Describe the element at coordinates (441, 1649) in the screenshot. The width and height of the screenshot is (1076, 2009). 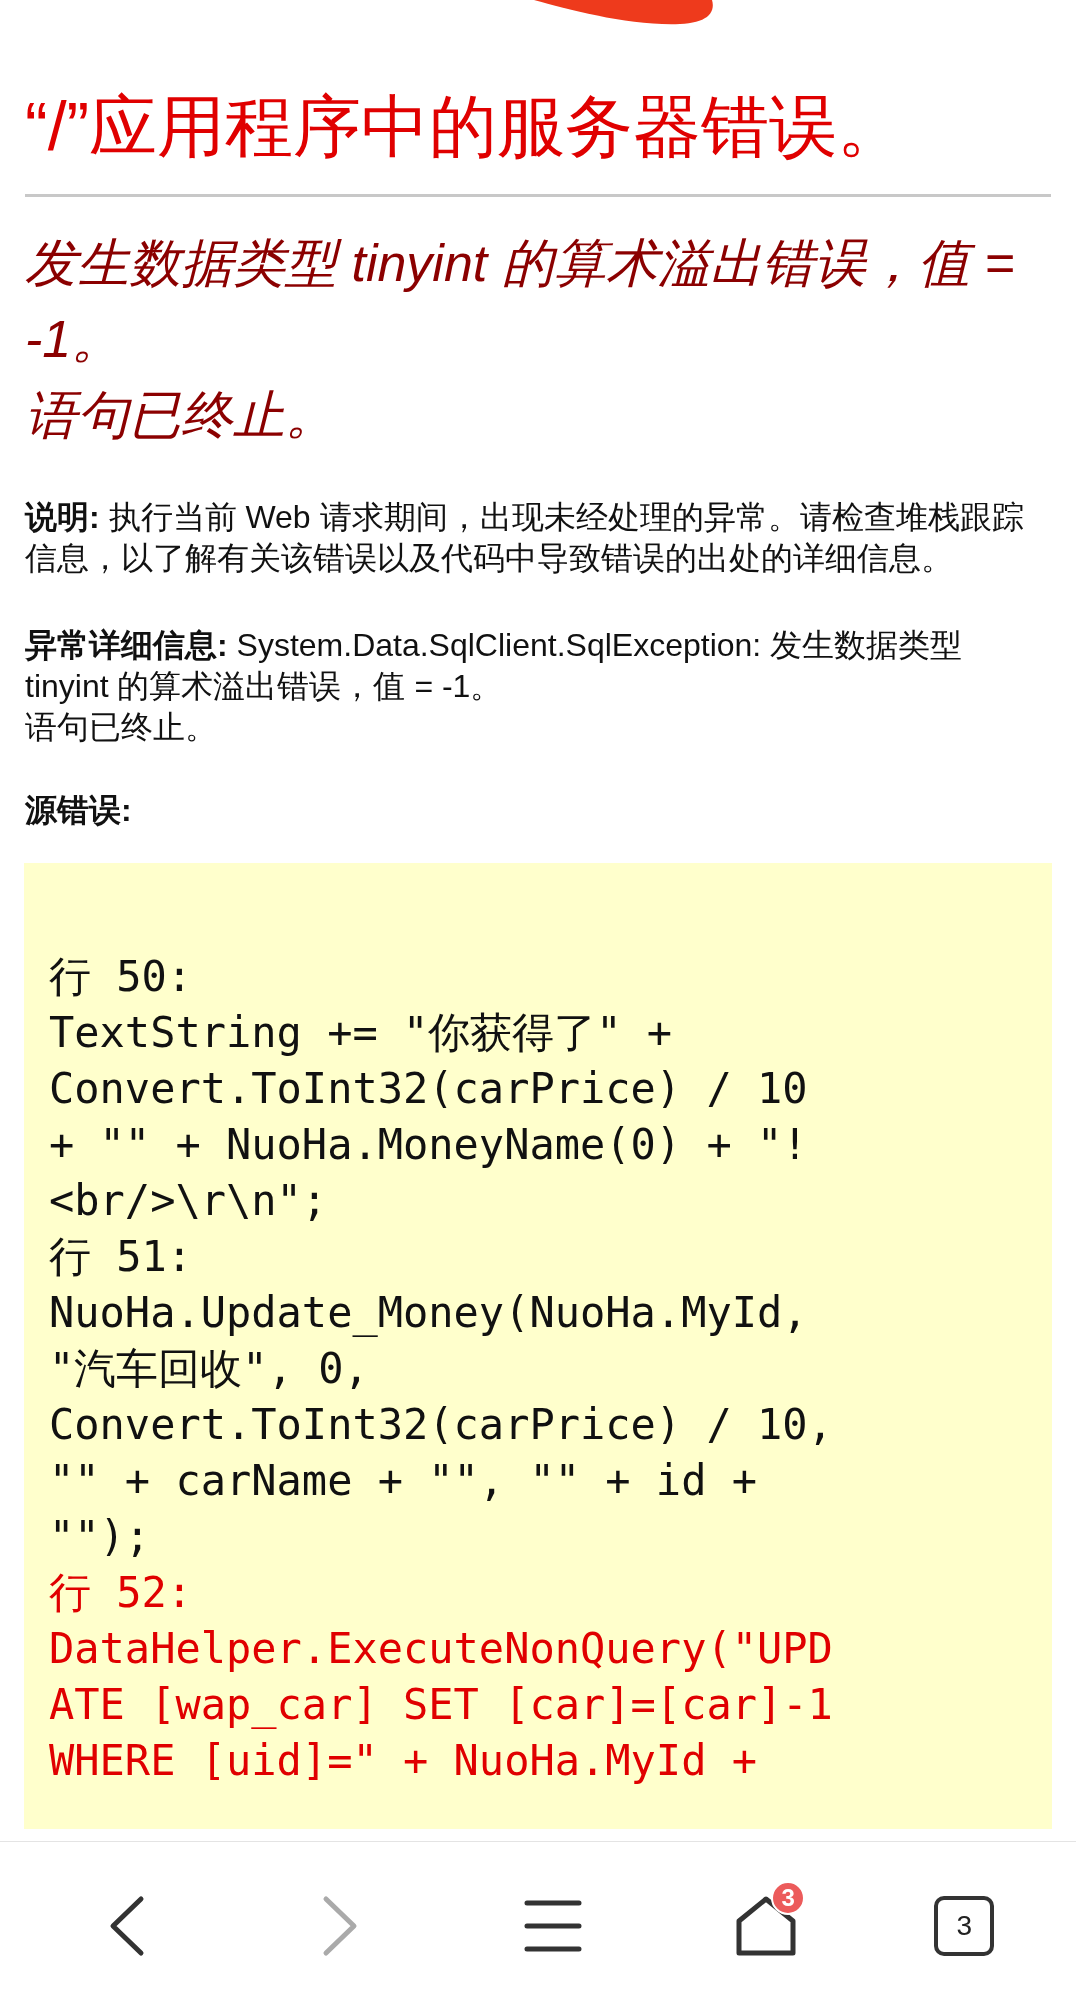
I see `code-line: DataHelper.ExecuteNonQuery("UPD` at that location.